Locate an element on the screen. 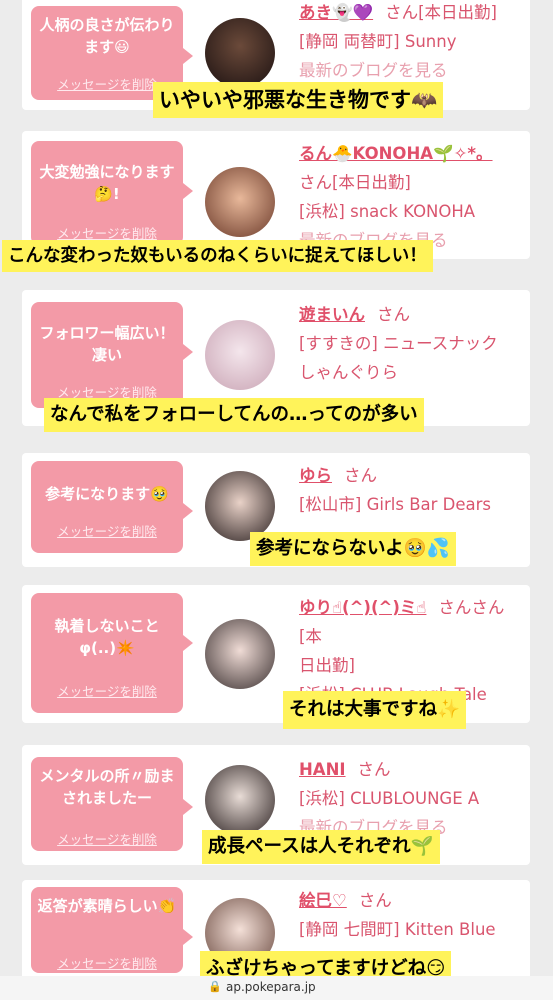 Image resolution: width=553 pixels, height=1000 pixels. user-name-link: るん🐣KONOHA🌱✧*。 is located at coordinates (410, 153).